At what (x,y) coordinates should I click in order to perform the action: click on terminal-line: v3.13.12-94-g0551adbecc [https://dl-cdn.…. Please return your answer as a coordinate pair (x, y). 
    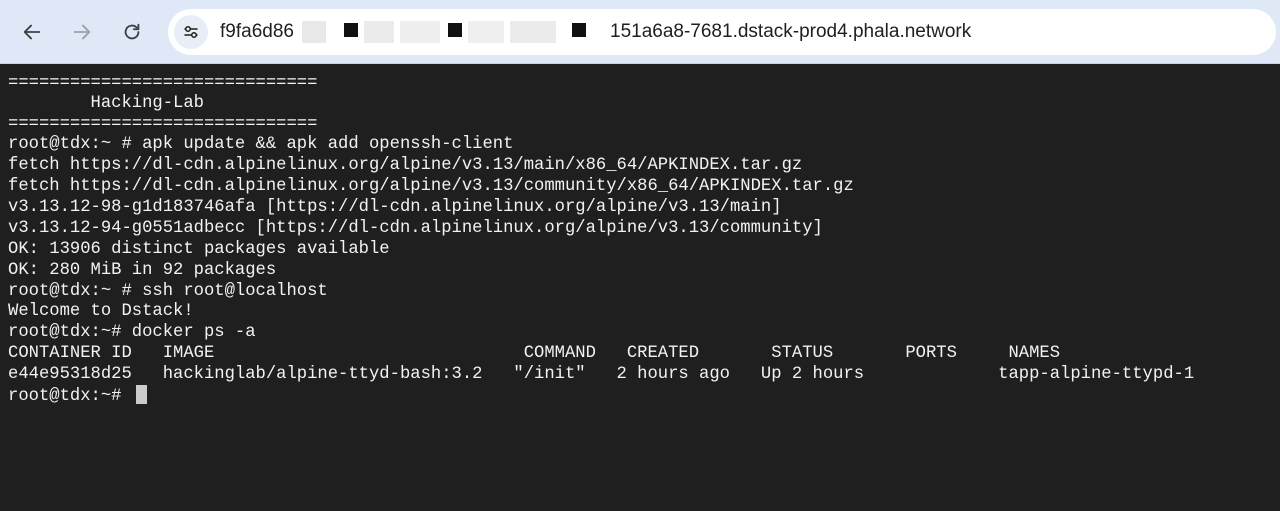
    Looking at the image, I should click on (415, 228).